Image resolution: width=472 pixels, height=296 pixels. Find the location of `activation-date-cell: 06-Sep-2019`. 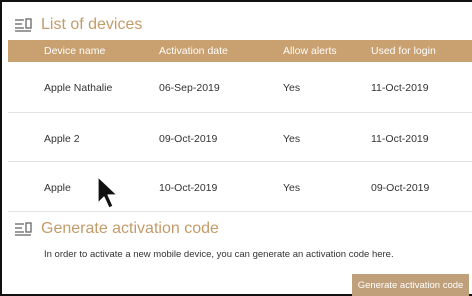

activation-date-cell: 06-Sep-2019 is located at coordinates (189, 88).